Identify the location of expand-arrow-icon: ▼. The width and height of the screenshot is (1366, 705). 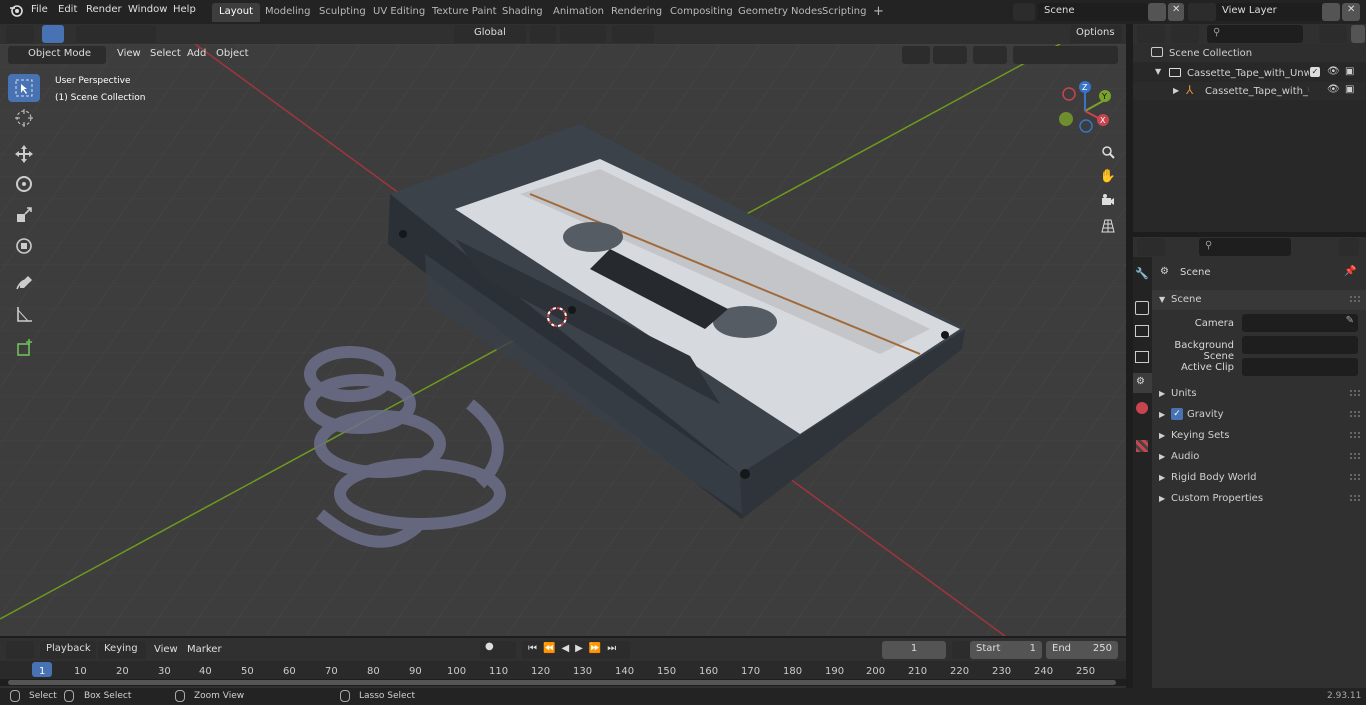
(1158, 71).